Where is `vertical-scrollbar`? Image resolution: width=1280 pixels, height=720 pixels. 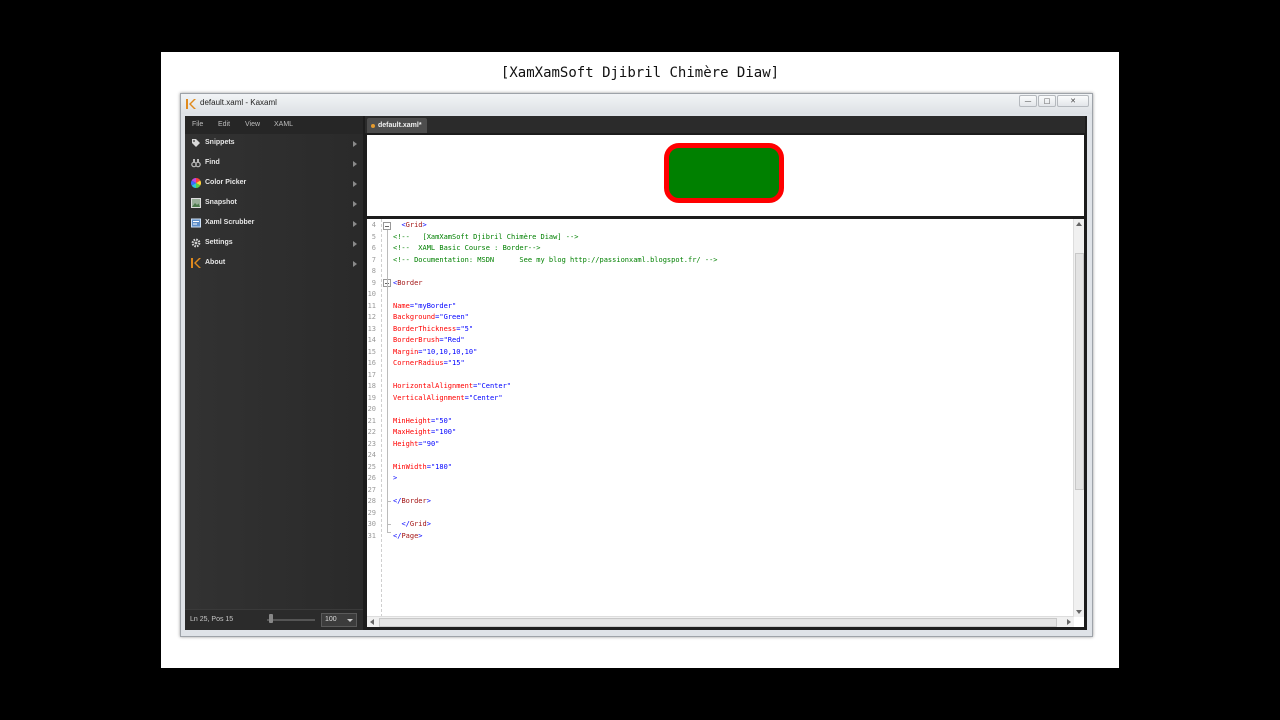
vertical-scrollbar is located at coordinates (1078, 418).